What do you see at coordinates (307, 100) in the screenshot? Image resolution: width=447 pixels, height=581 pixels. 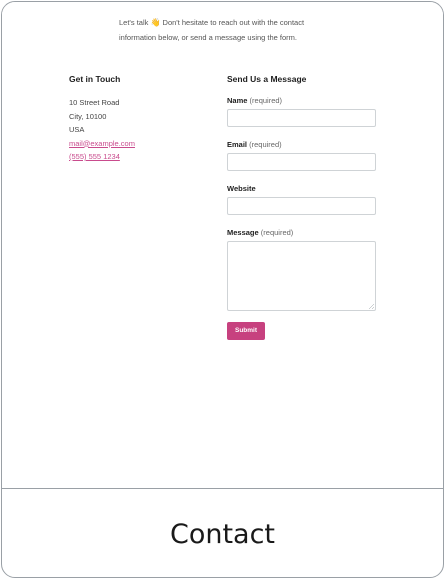 I see `name-label: Name (required)` at bounding box center [307, 100].